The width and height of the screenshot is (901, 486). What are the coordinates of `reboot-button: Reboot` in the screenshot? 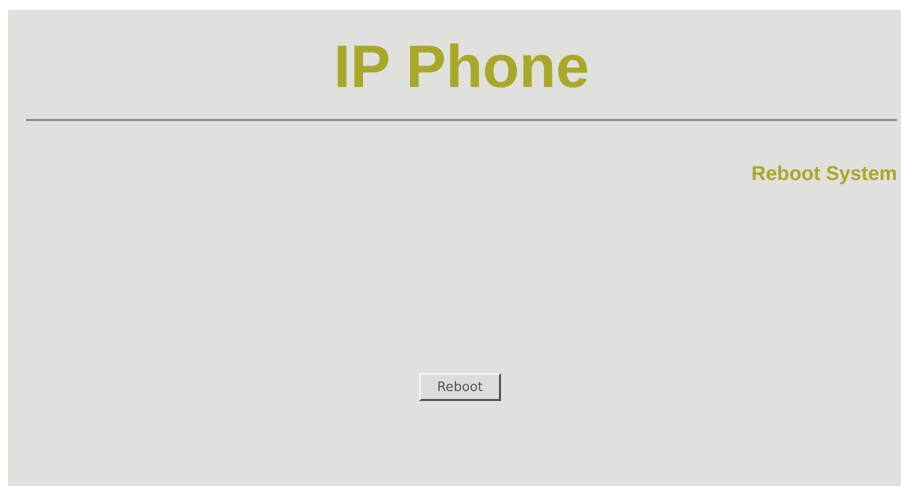 It's located at (460, 387).